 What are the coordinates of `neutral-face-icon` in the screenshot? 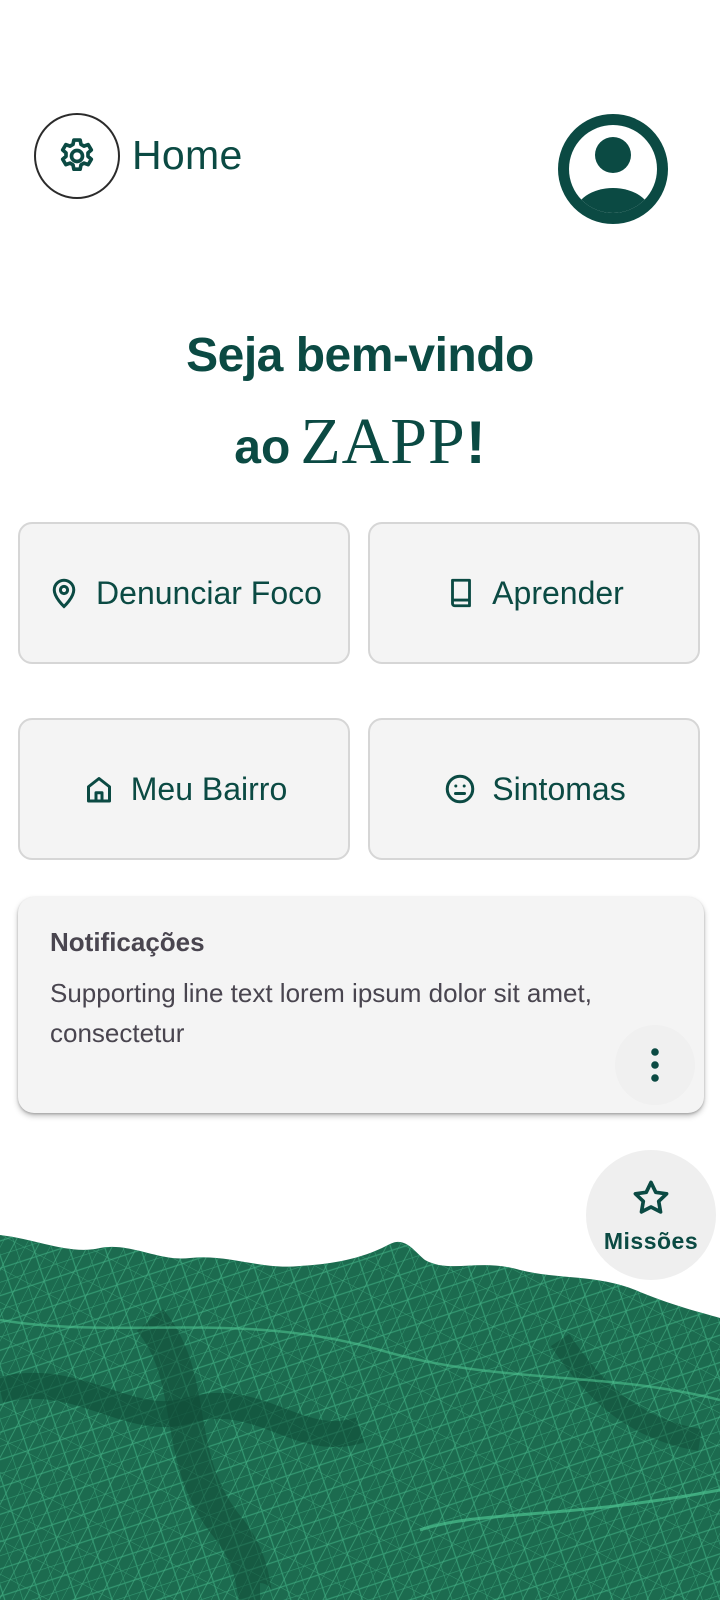 It's located at (460, 789).